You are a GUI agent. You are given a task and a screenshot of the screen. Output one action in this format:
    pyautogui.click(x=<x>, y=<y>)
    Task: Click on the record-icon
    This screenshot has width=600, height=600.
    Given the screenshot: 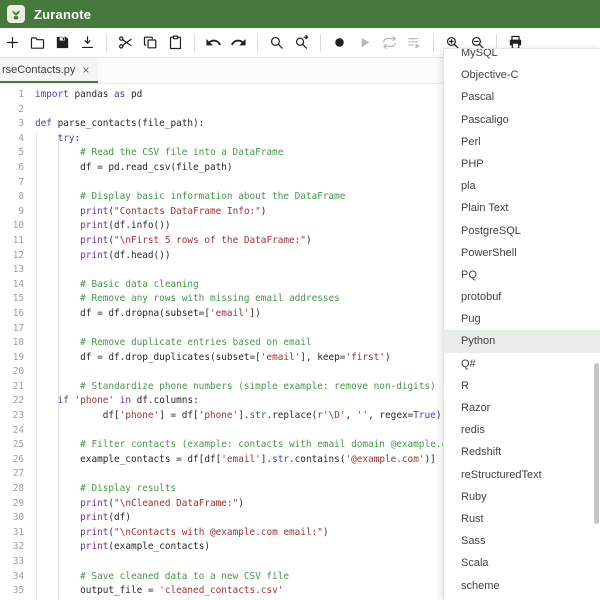 What is the action you would take?
    pyautogui.click(x=339, y=42)
    